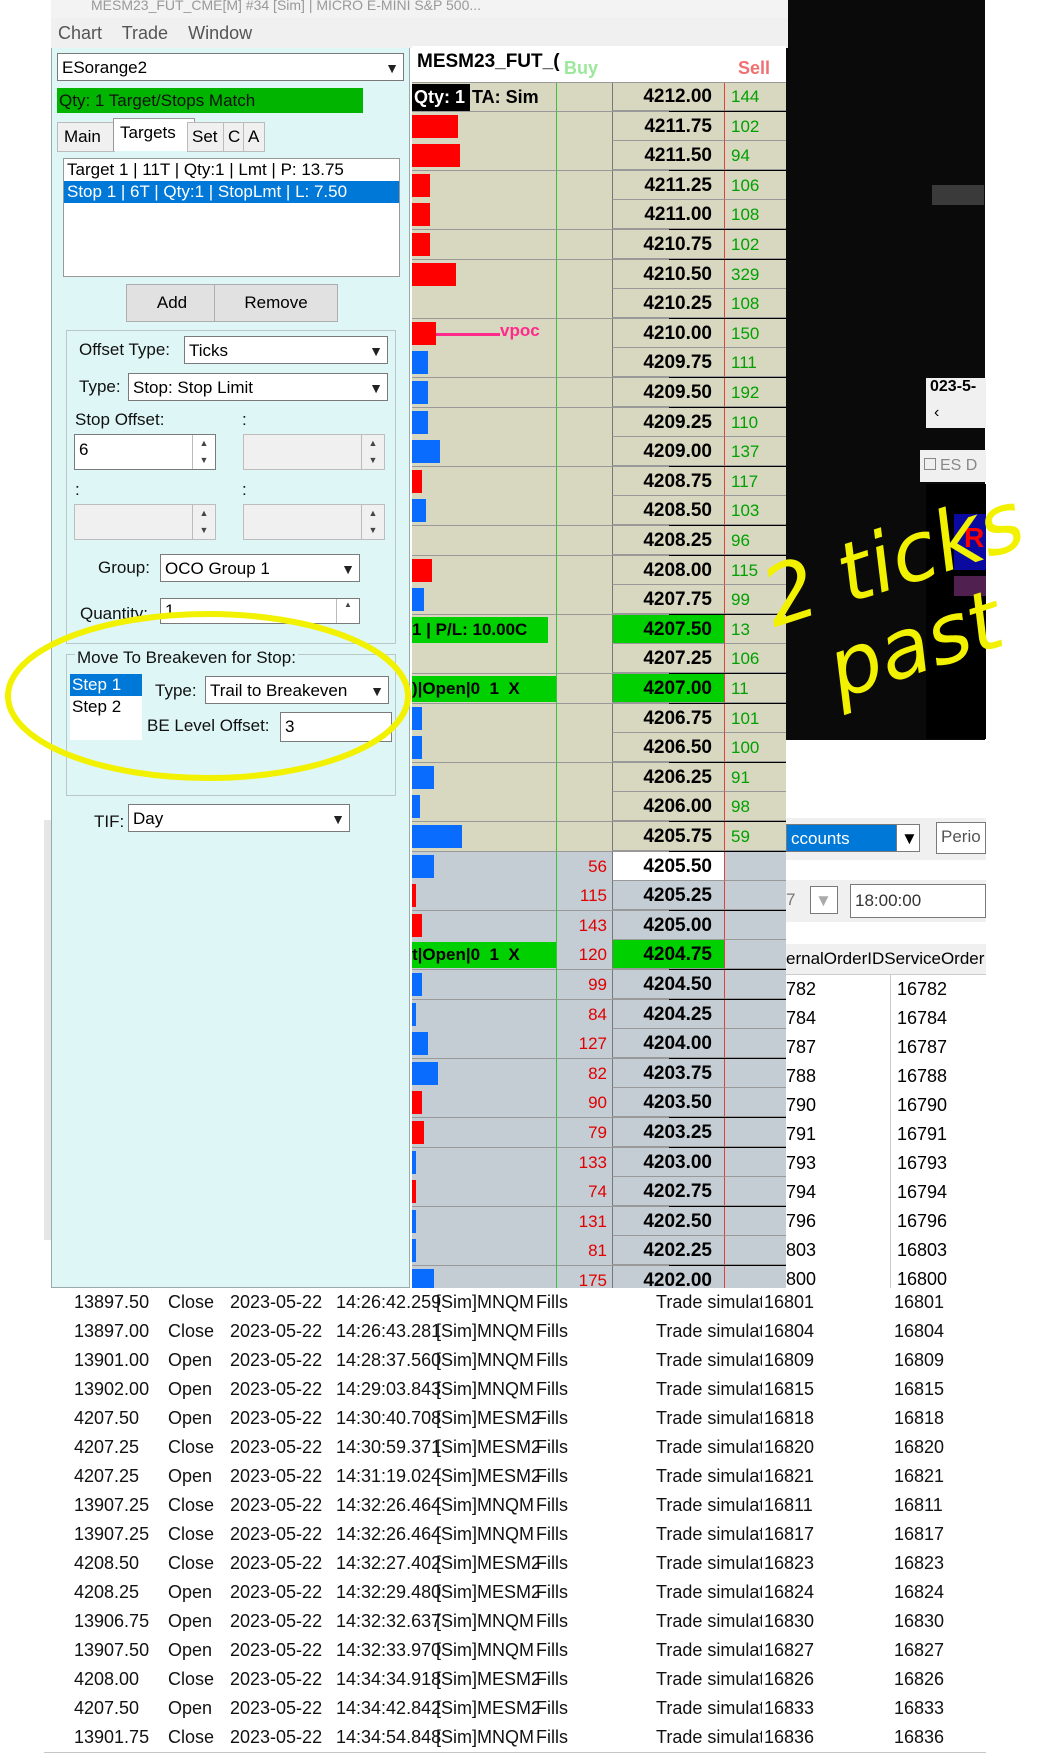  I want to click on ladder-row: 4209.25 110, so click(599, 422).